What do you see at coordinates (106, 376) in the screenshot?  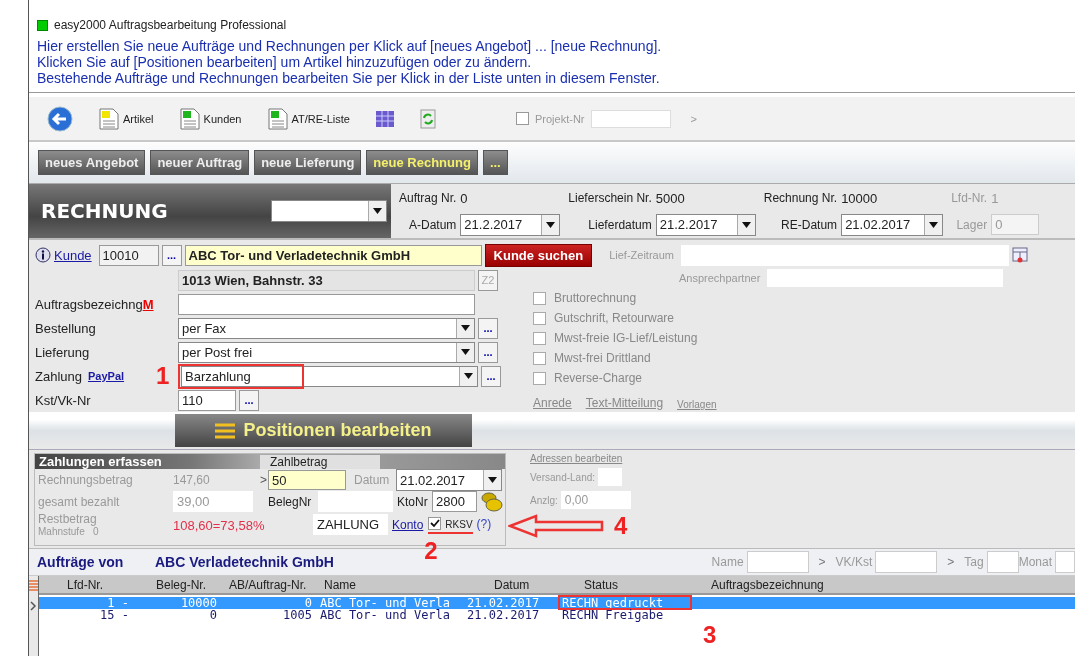 I see `paypal-link: PayPal` at bounding box center [106, 376].